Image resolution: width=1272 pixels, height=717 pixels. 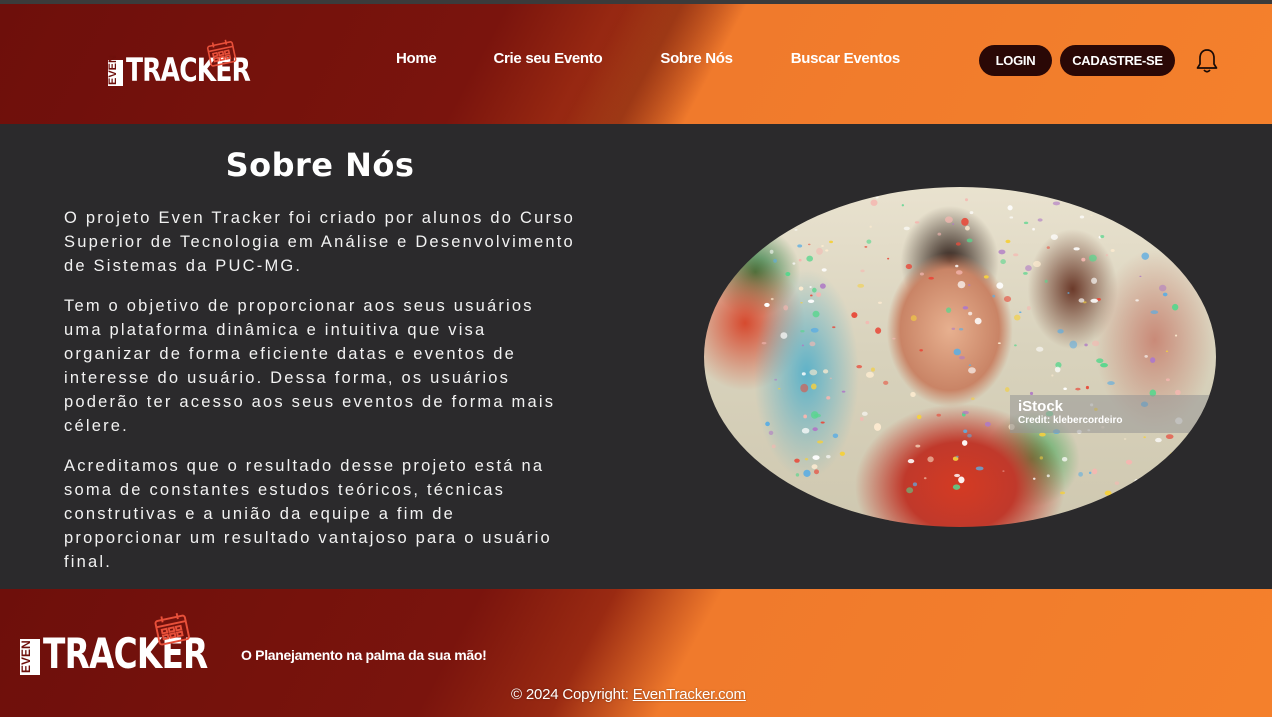 What do you see at coordinates (689, 694) in the screenshot?
I see `copyright-link: EvenTracker.com` at bounding box center [689, 694].